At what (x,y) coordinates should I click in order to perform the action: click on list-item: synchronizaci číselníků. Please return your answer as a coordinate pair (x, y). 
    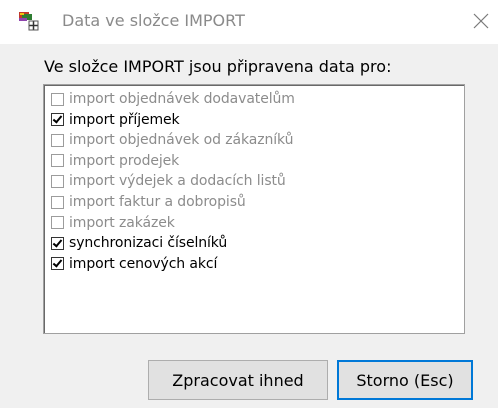
    Looking at the image, I should click on (139, 243).